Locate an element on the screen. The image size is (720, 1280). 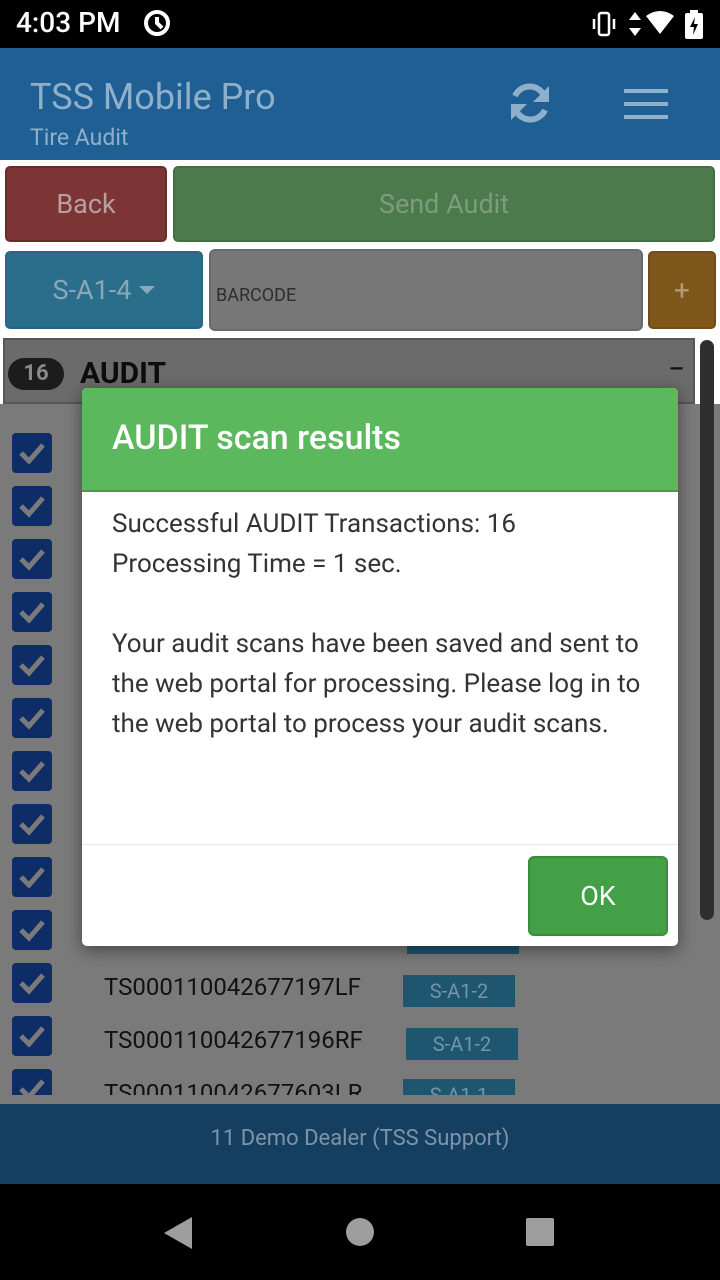
vibrate-icon is located at coordinates (604, 26).